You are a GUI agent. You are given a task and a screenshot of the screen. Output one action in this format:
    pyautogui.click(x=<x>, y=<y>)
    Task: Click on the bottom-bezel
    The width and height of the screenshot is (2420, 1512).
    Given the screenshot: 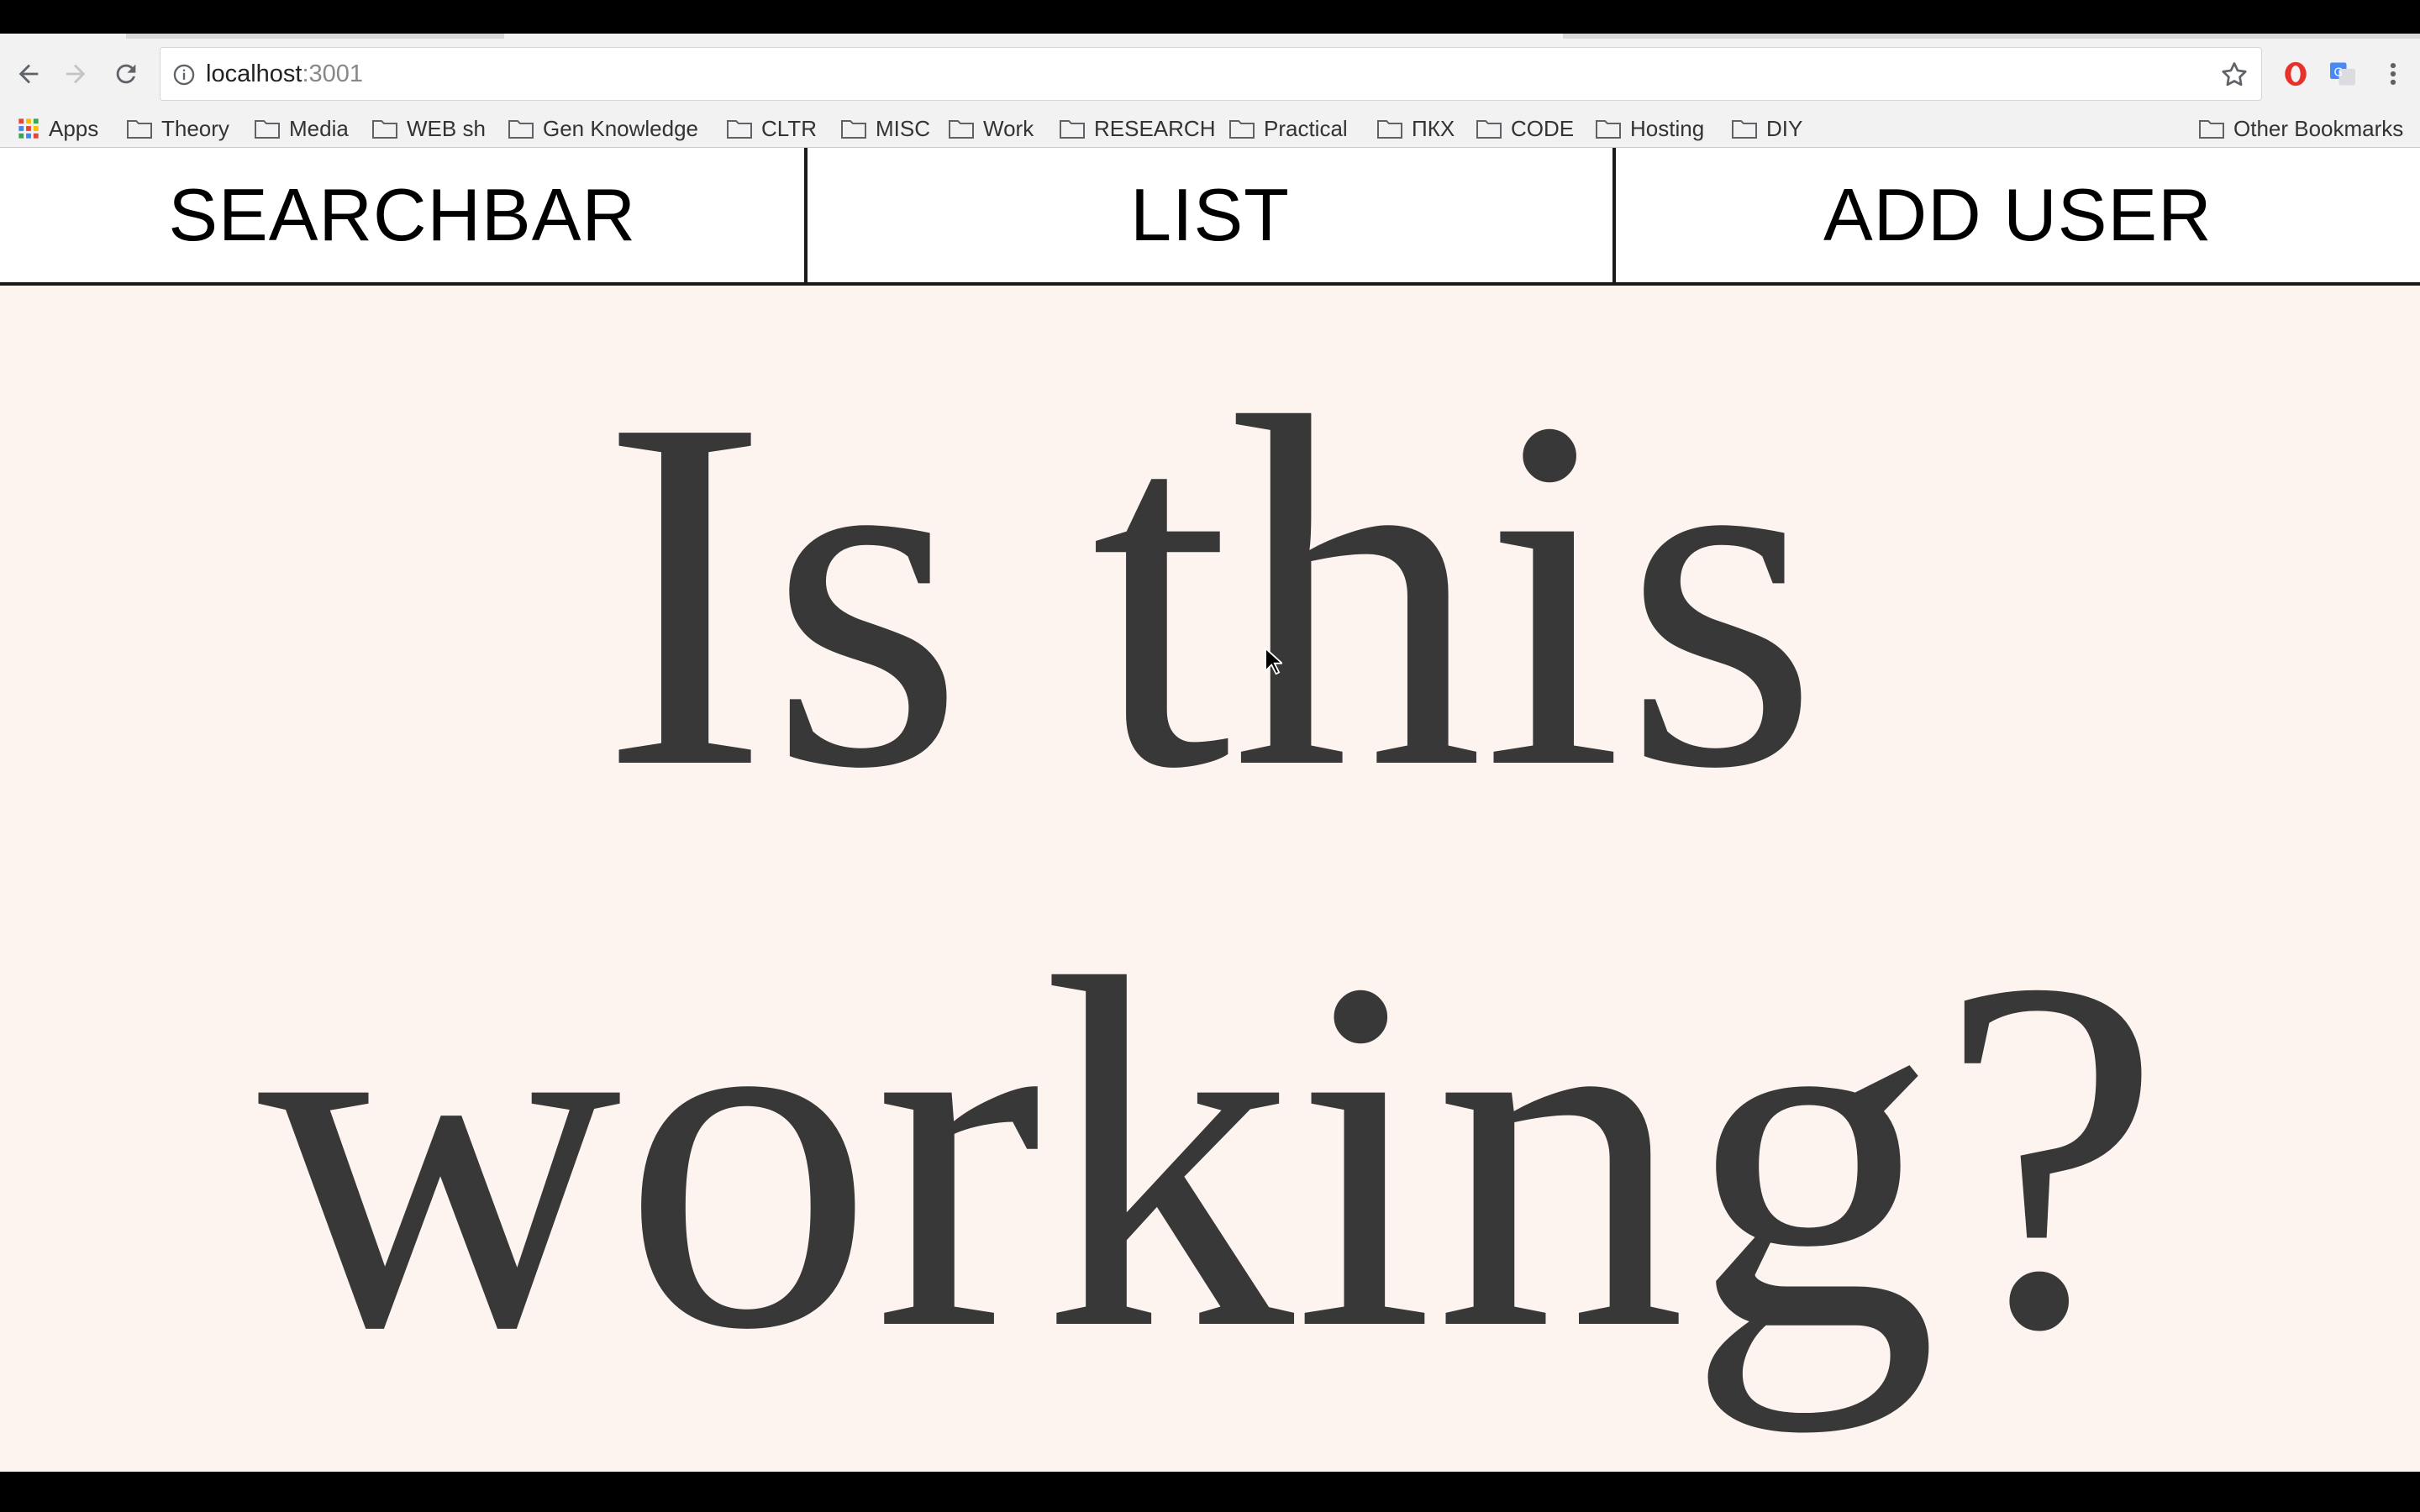 What is the action you would take?
    pyautogui.click(x=1210, y=1492)
    